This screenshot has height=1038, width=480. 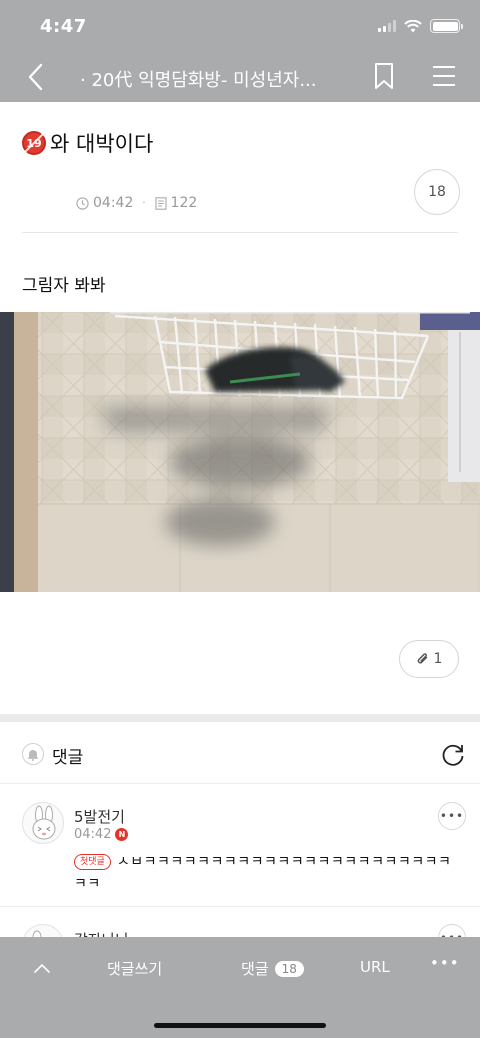 What do you see at coordinates (93, 834) in the screenshot?
I see `comment-time-text: 04:42` at bounding box center [93, 834].